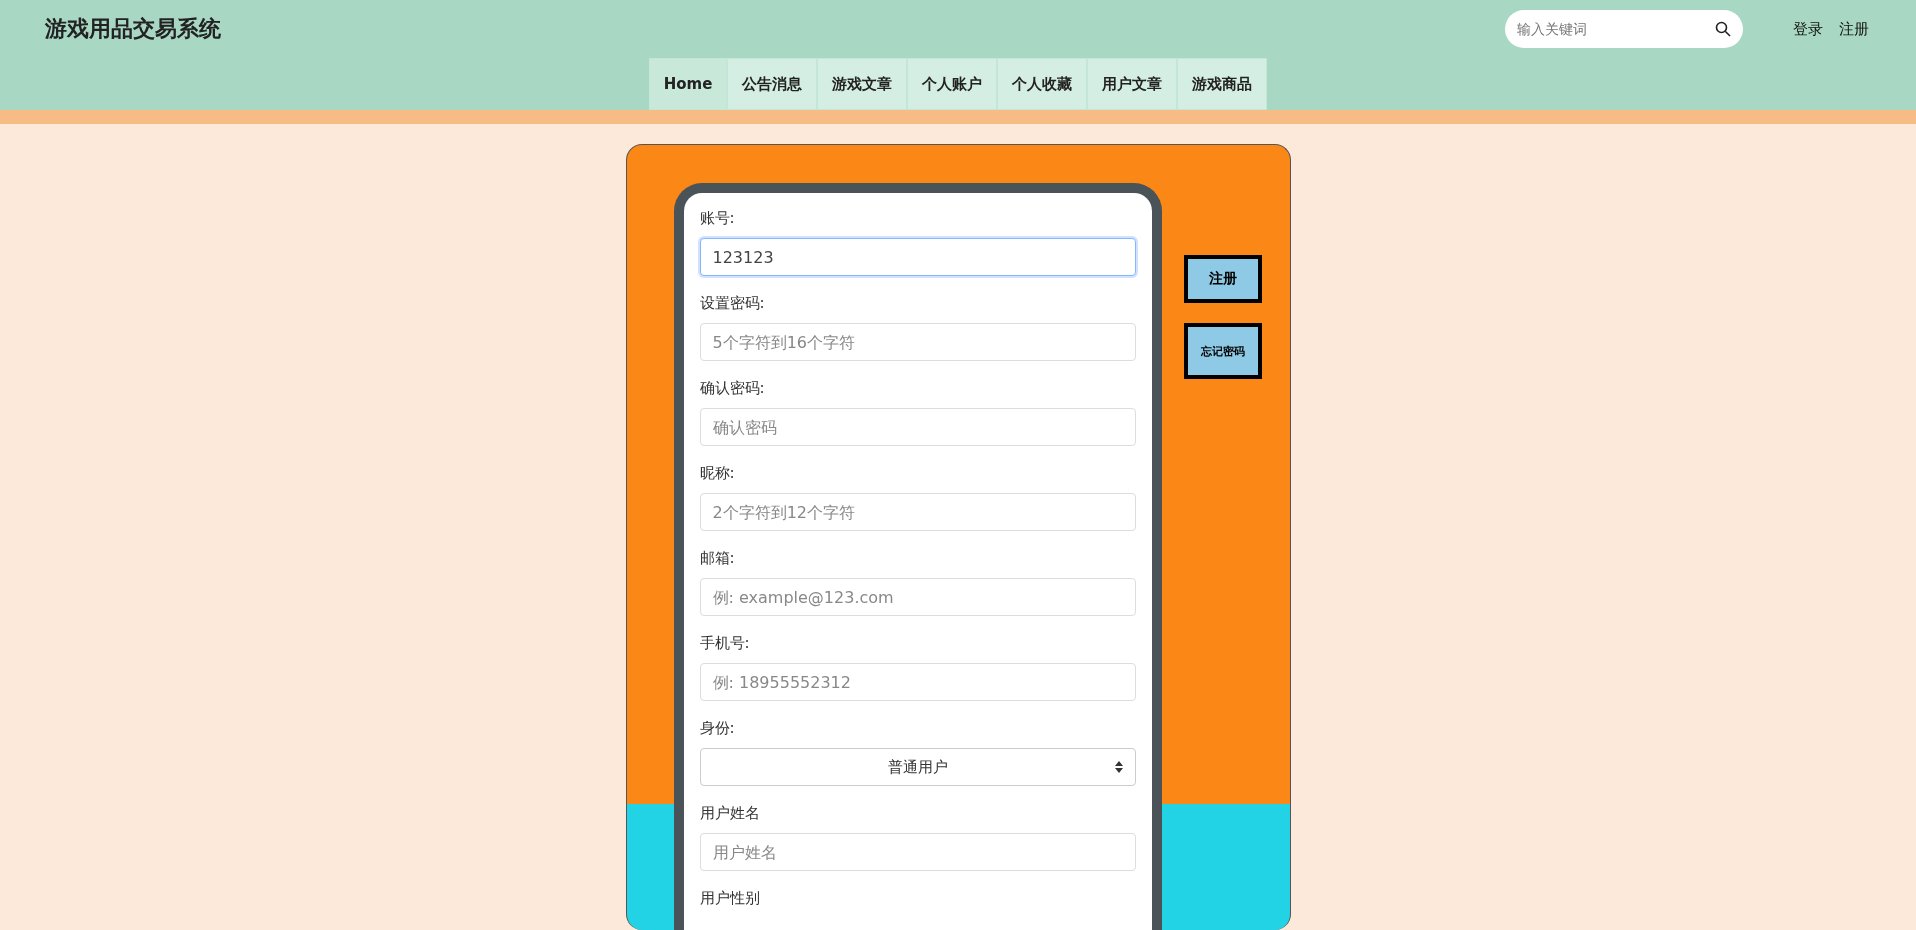 This screenshot has height=930, width=1916. What do you see at coordinates (730, 813) in the screenshot?
I see `field-label: 用户姓名` at bounding box center [730, 813].